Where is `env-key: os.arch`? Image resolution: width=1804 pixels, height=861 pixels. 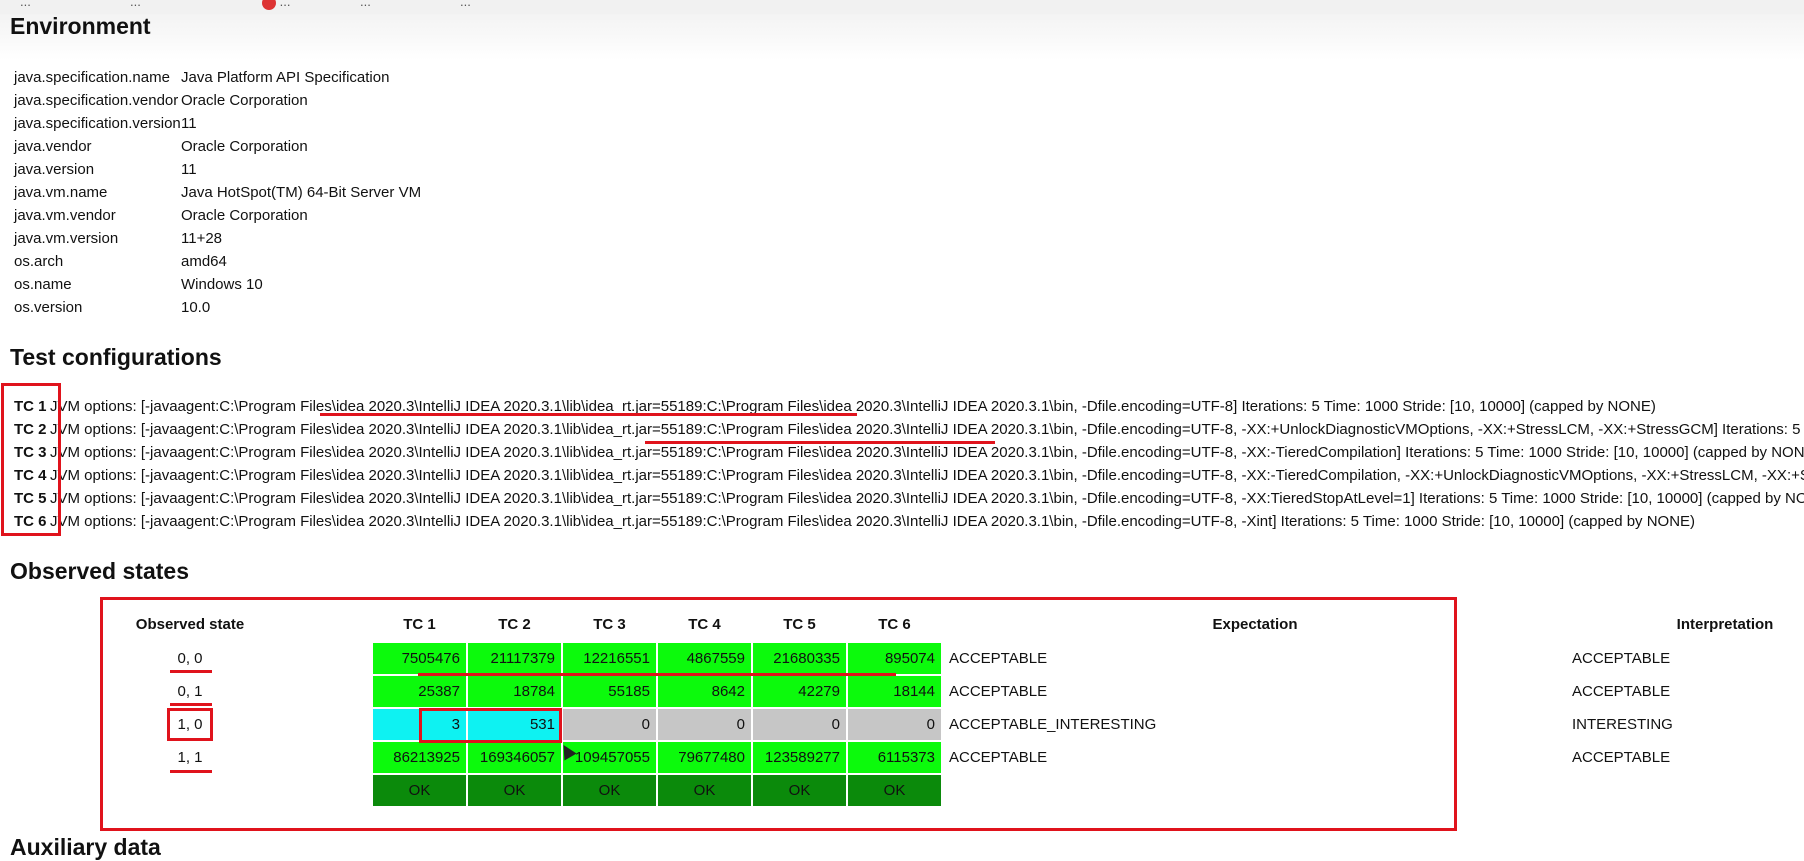
env-key: os.arch is located at coordinates (39, 261).